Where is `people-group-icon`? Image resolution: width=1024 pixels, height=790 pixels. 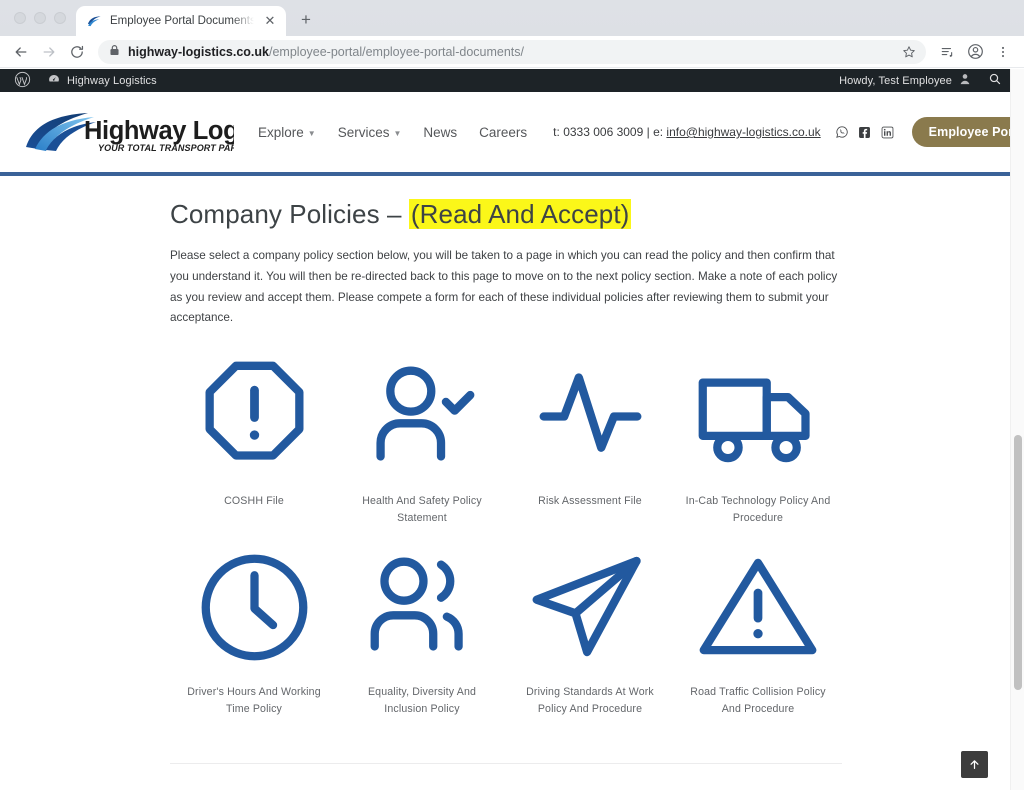
people-group-icon is located at coordinates (422, 607).